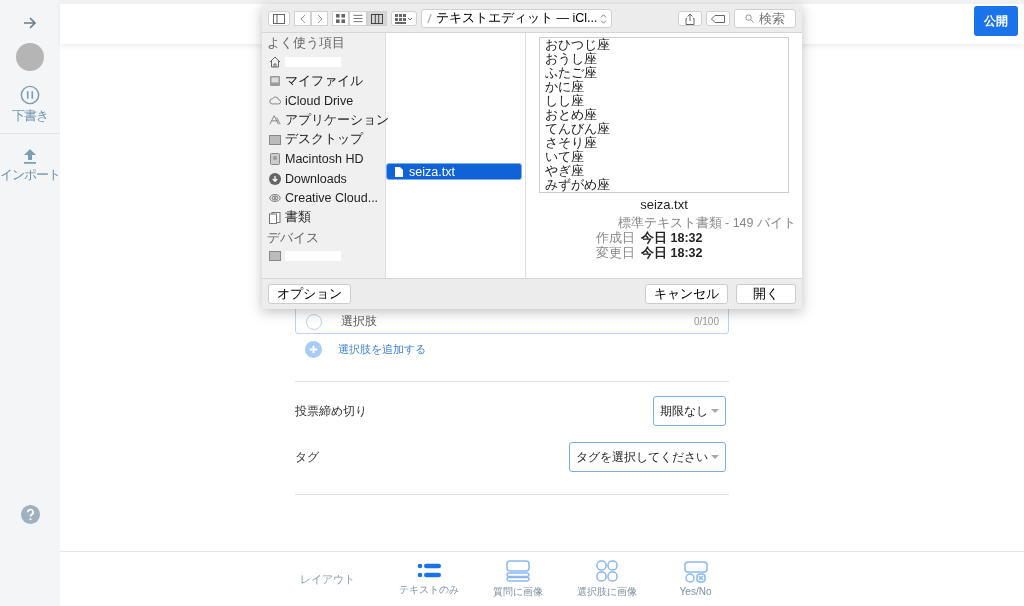 Image resolution: width=1024 pixels, height=606 pixels. Describe the element at coordinates (30, 23) in the screenshot. I see `arrow-right-icon` at that location.